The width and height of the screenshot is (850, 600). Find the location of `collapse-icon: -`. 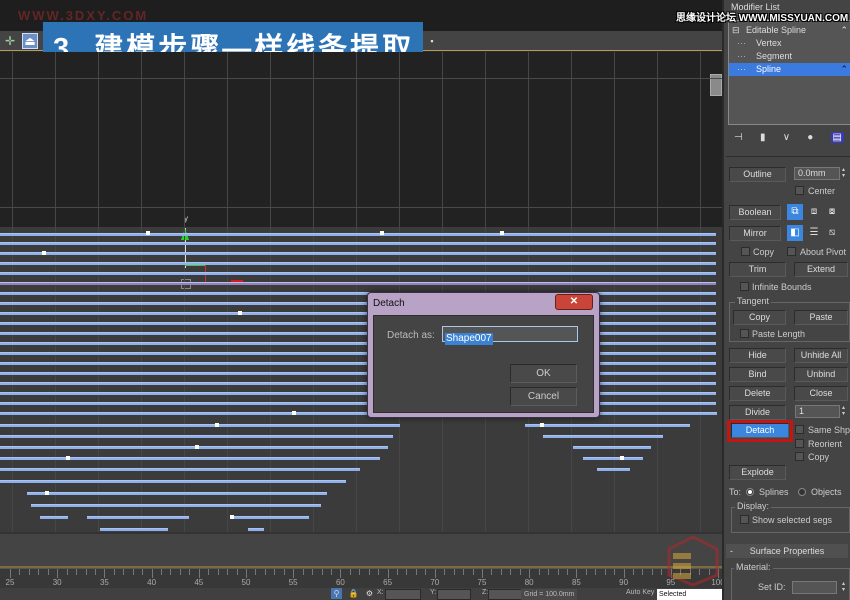

collapse-icon: - is located at coordinates (731, 551).